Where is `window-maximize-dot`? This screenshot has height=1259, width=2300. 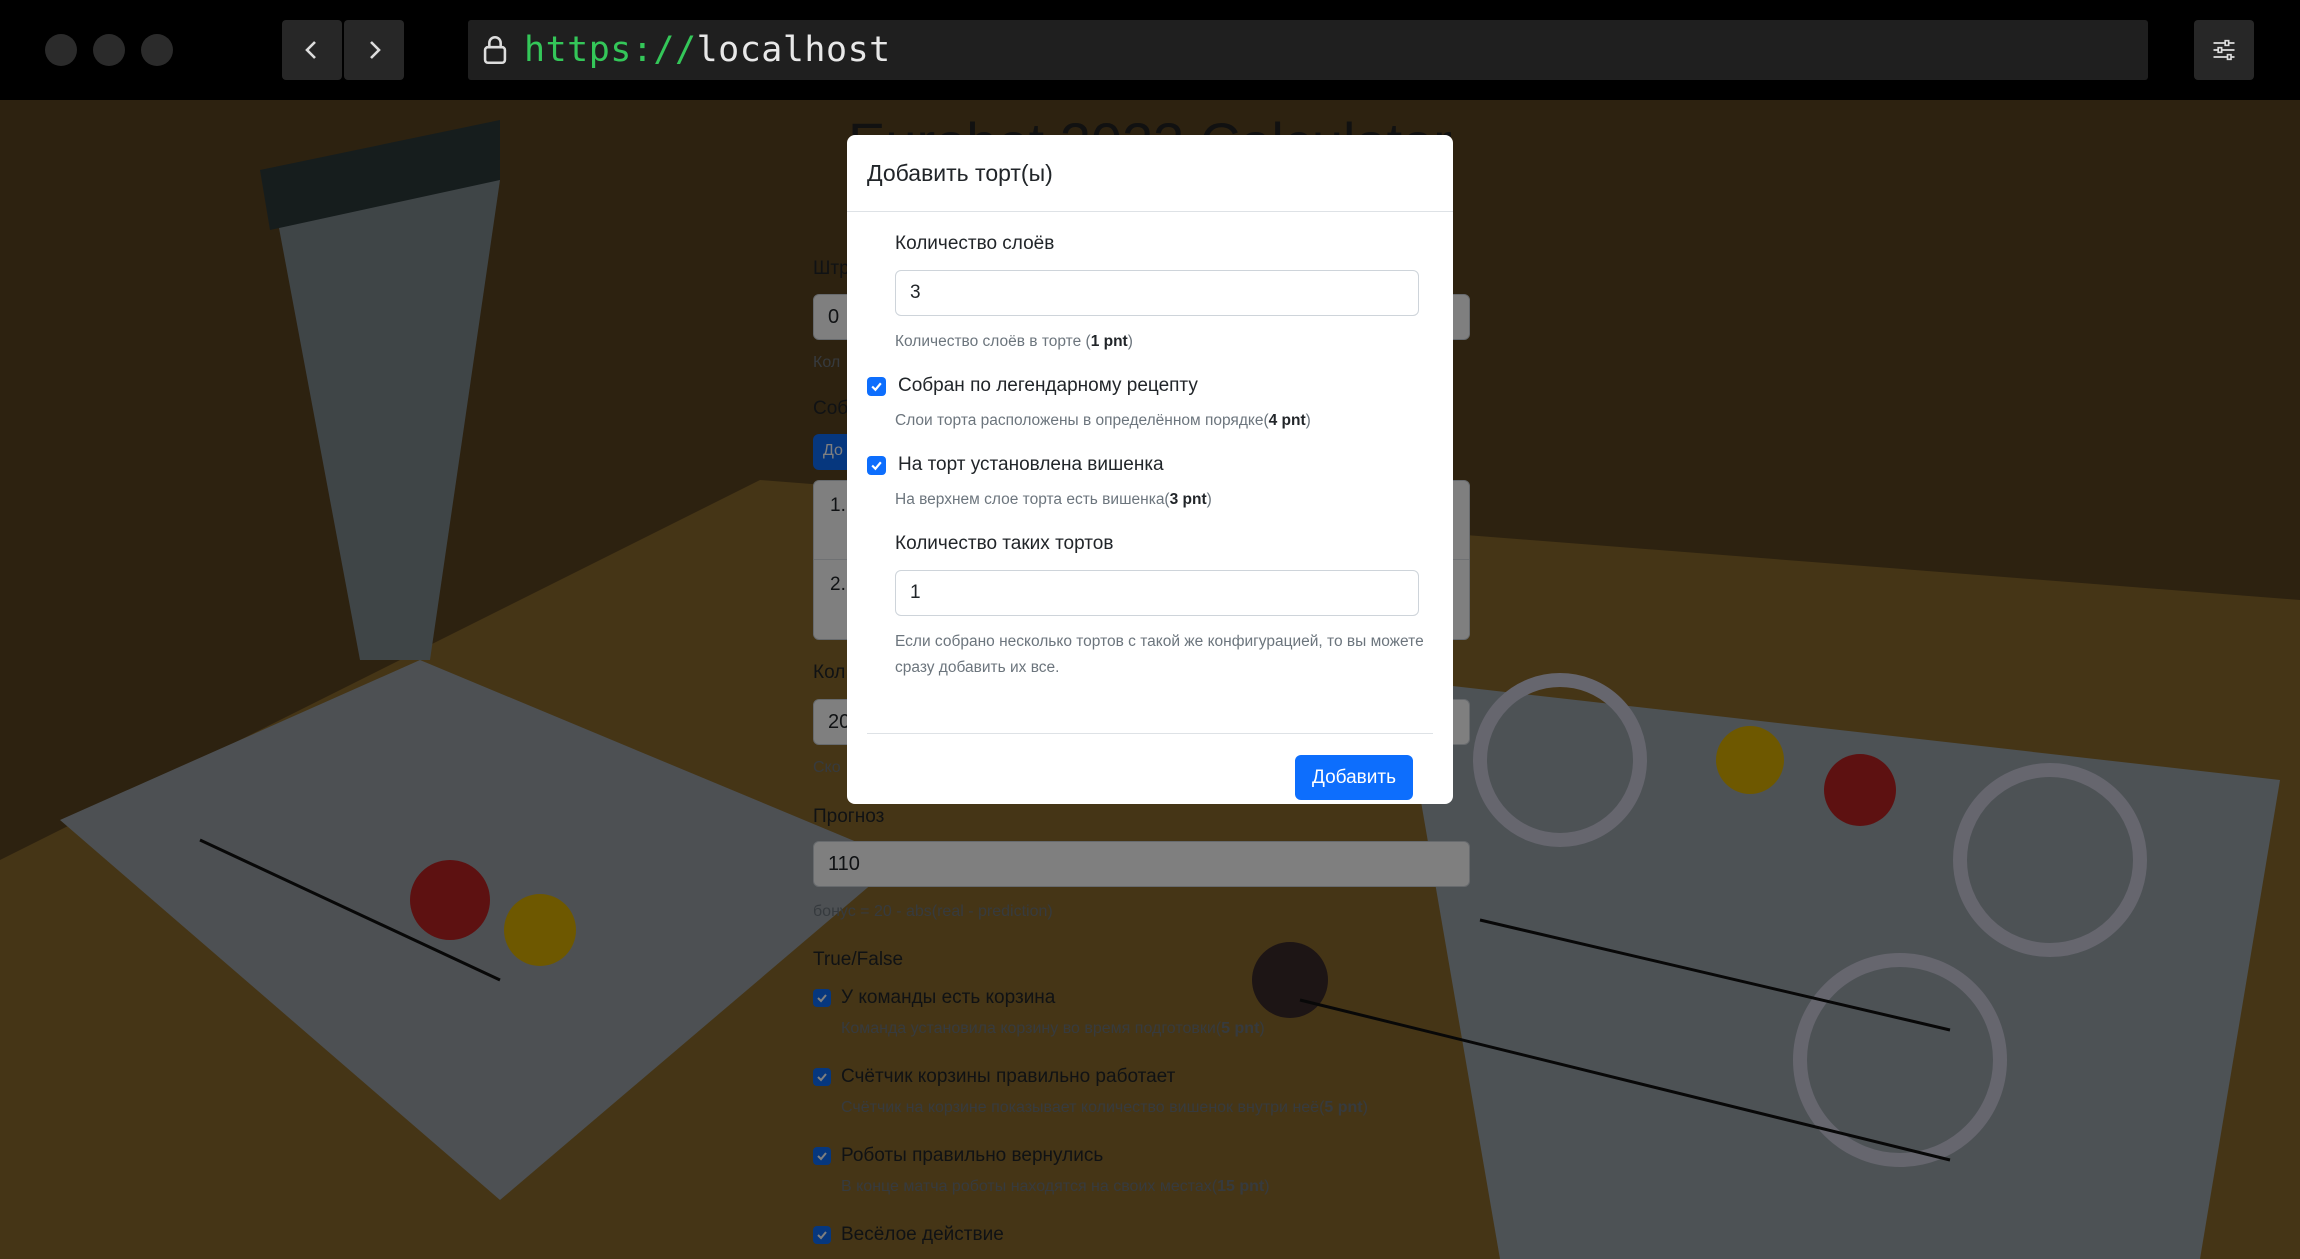
window-maximize-dot is located at coordinates (157, 50).